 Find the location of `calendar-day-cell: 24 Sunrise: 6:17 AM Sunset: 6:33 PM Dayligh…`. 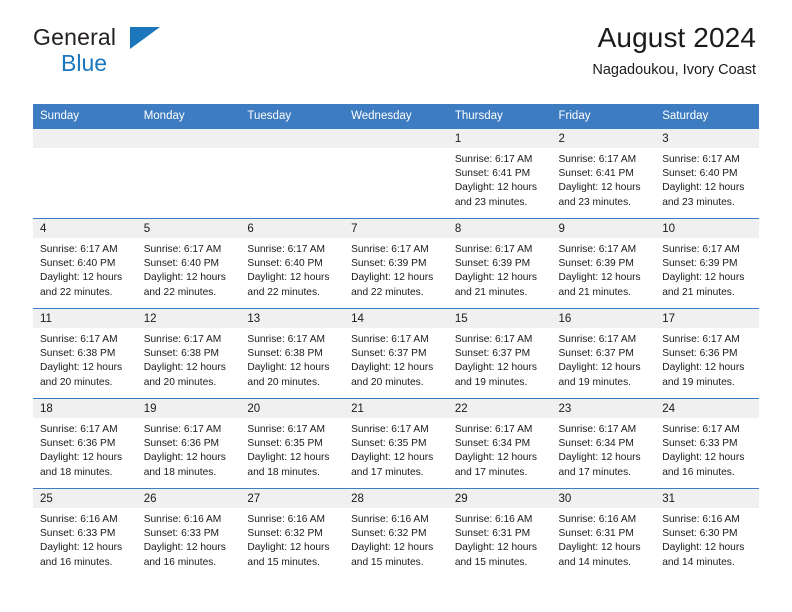

calendar-day-cell: 24 Sunrise: 6:17 AM Sunset: 6:33 PM Dayligh… is located at coordinates (707, 443).